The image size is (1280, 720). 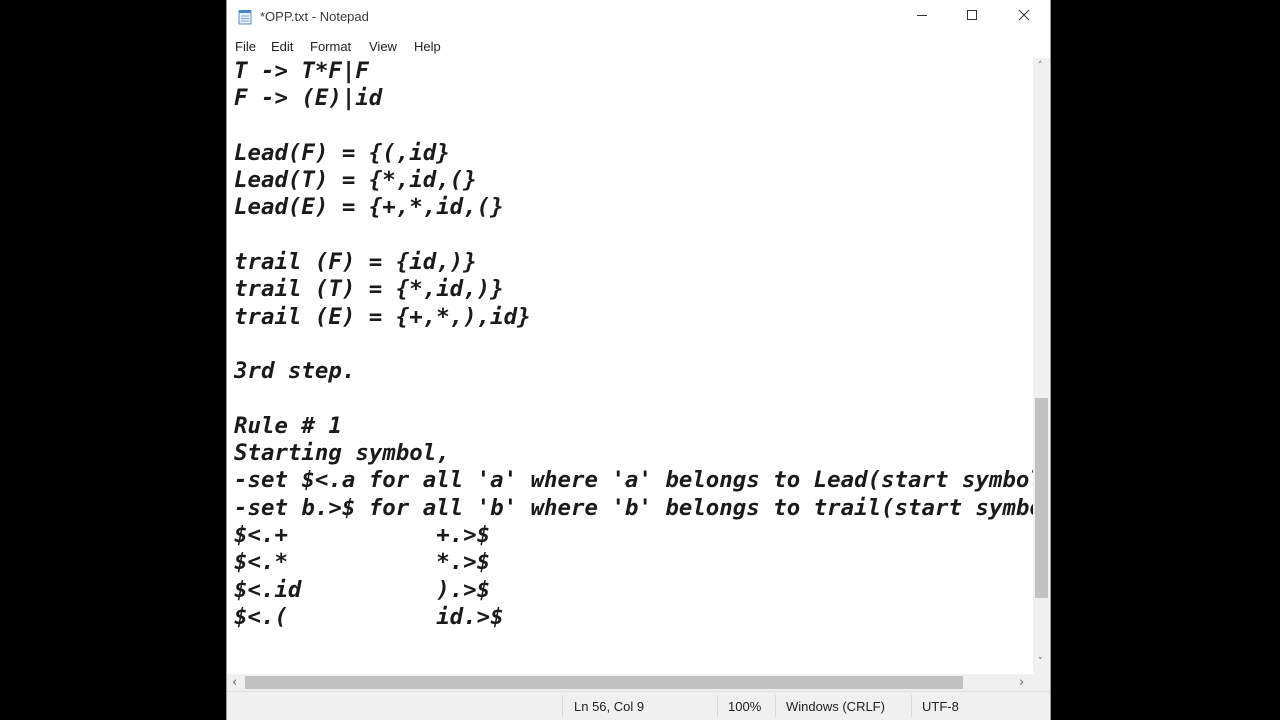 I want to click on minimize-icon, so click(x=922, y=17).